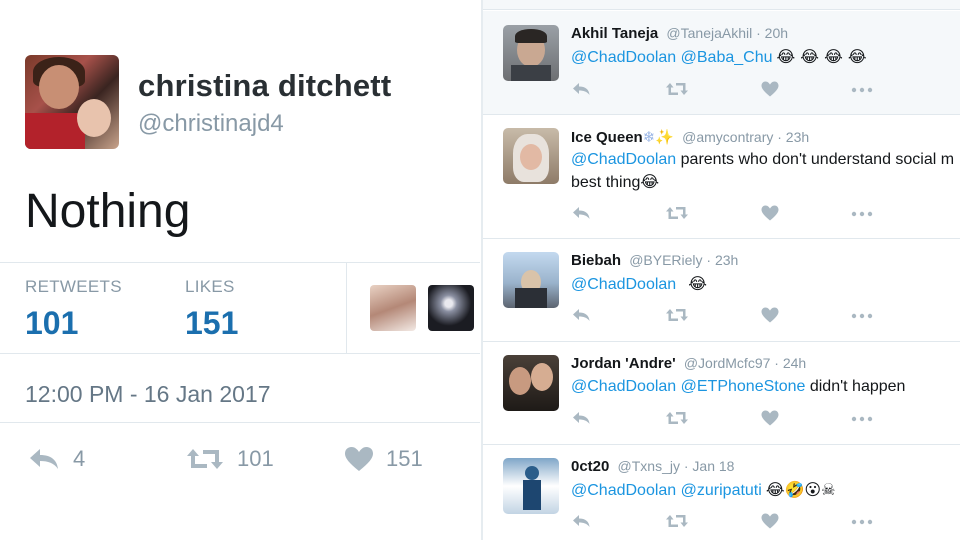 The image size is (960, 540). Describe the element at coordinates (623, 363) in the screenshot. I see `reply-author-name: Jordan 'Andre'` at that location.